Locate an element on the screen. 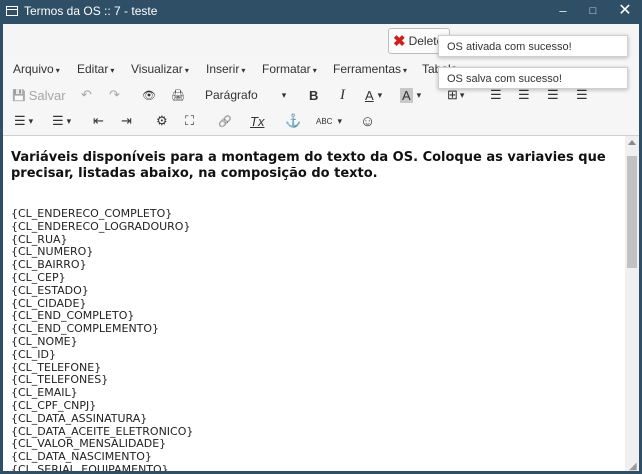 Image resolution: width=642 pixels, height=474 pixels. window-title: Termos da OS :: 7 - teste is located at coordinates (91, 11).